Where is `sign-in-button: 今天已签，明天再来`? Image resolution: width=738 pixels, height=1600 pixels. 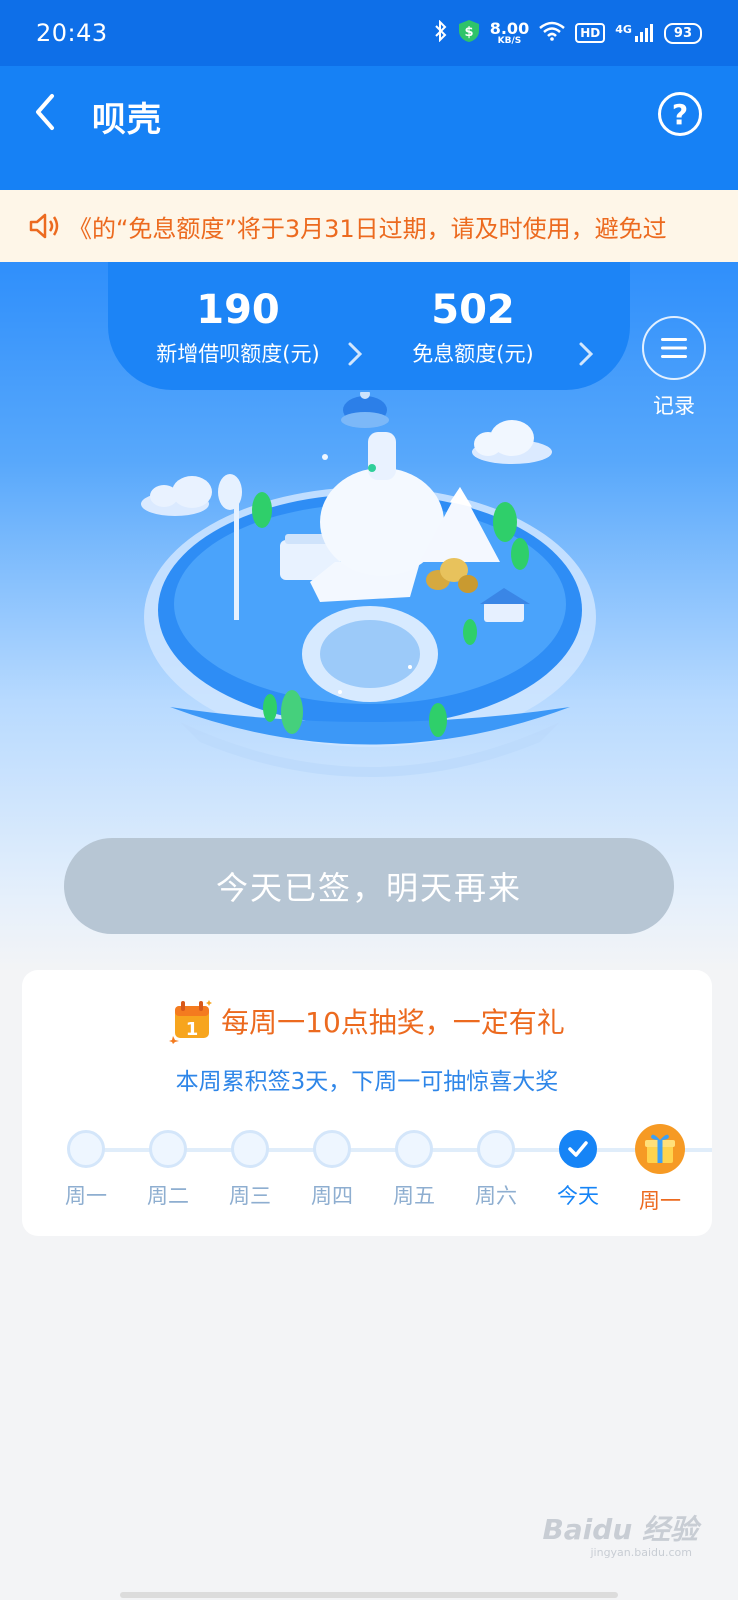 sign-in-button: 今天已签，明天再来 is located at coordinates (369, 886).